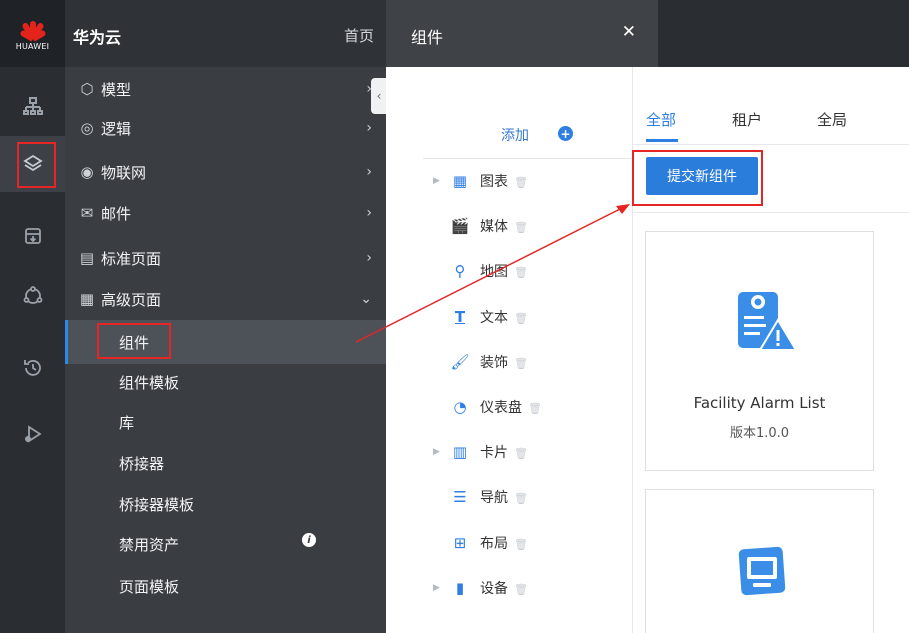 The width and height of the screenshot is (909, 633). Describe the element at coordinates (494, 272) in the screenshot. I see `category-label: 地图` at that location.